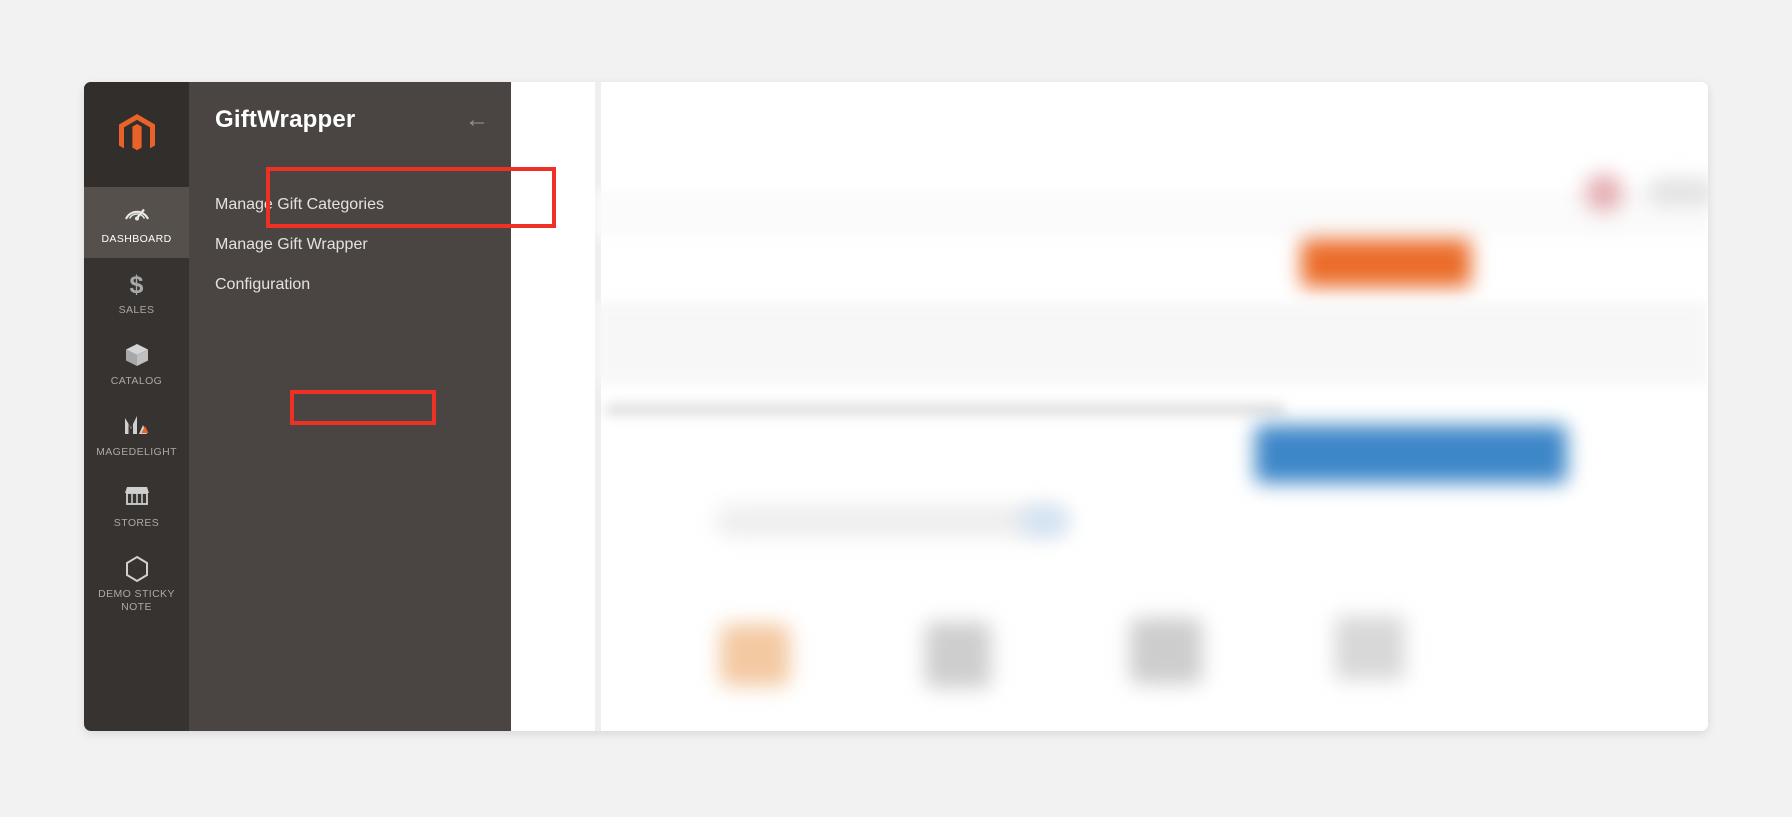 The height and width of the screenshot is (817, 1792). I want to click on sidebar-item-demo-sticky-note: DEMO STICKY NOTE, so click(136, 584).